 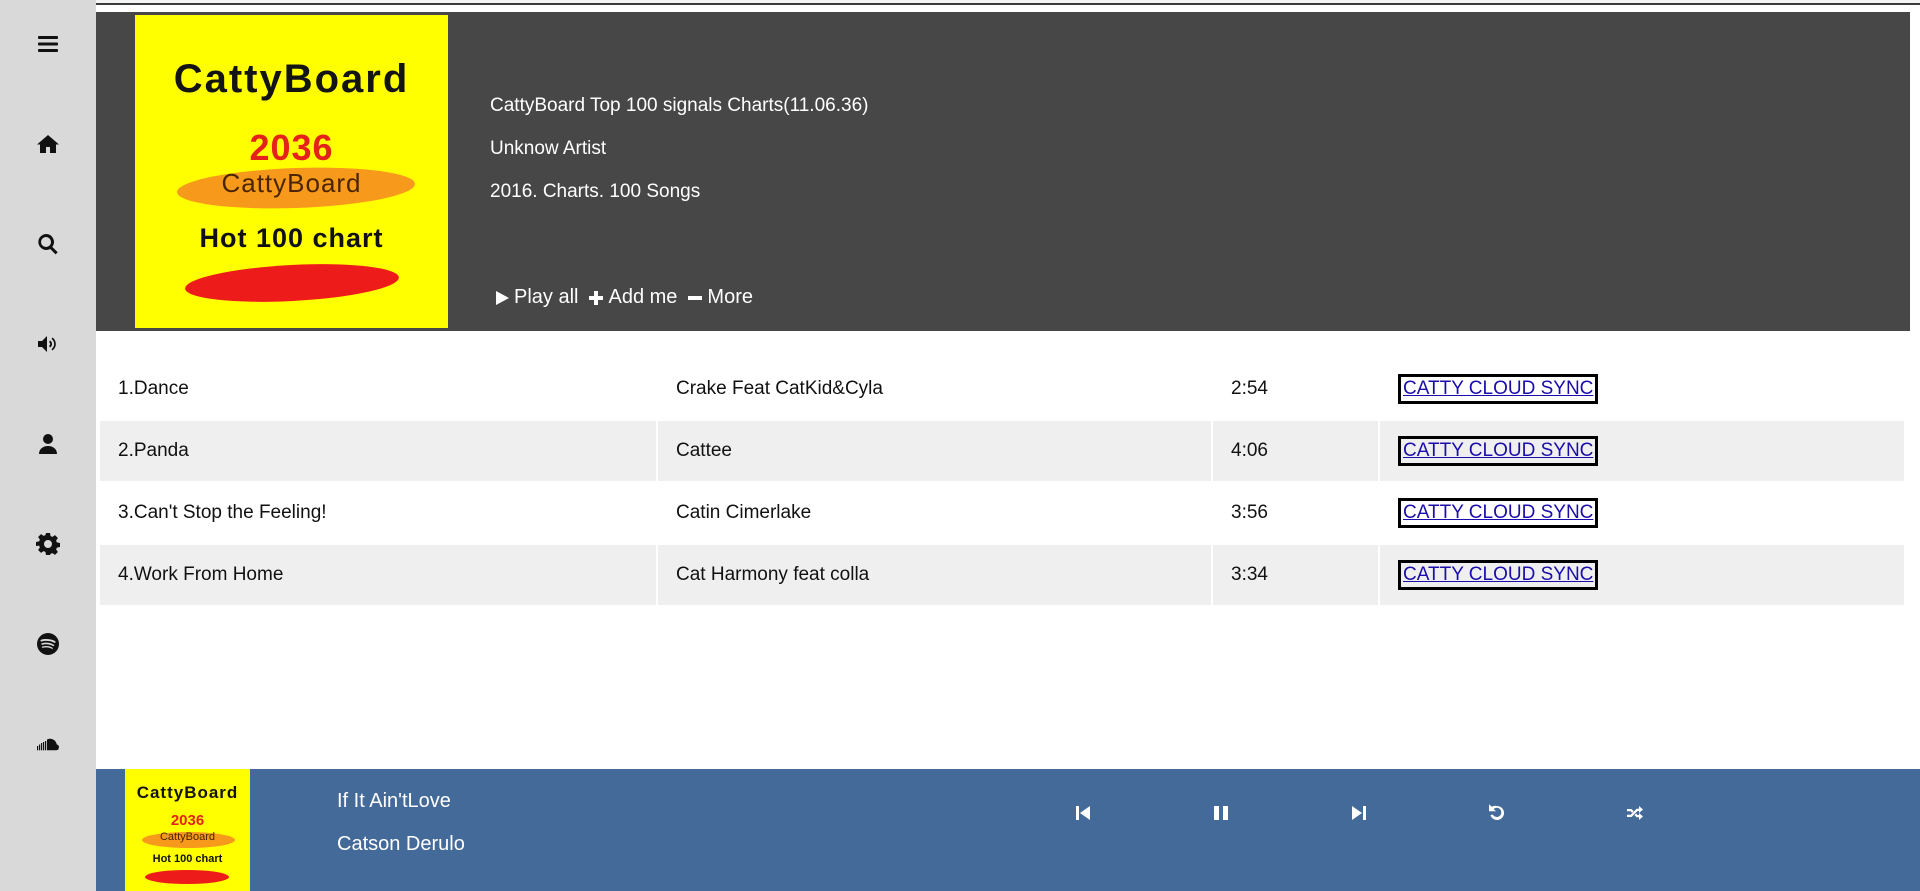 I want to click on play-all-button: Play all, so click(x=536, y=297).